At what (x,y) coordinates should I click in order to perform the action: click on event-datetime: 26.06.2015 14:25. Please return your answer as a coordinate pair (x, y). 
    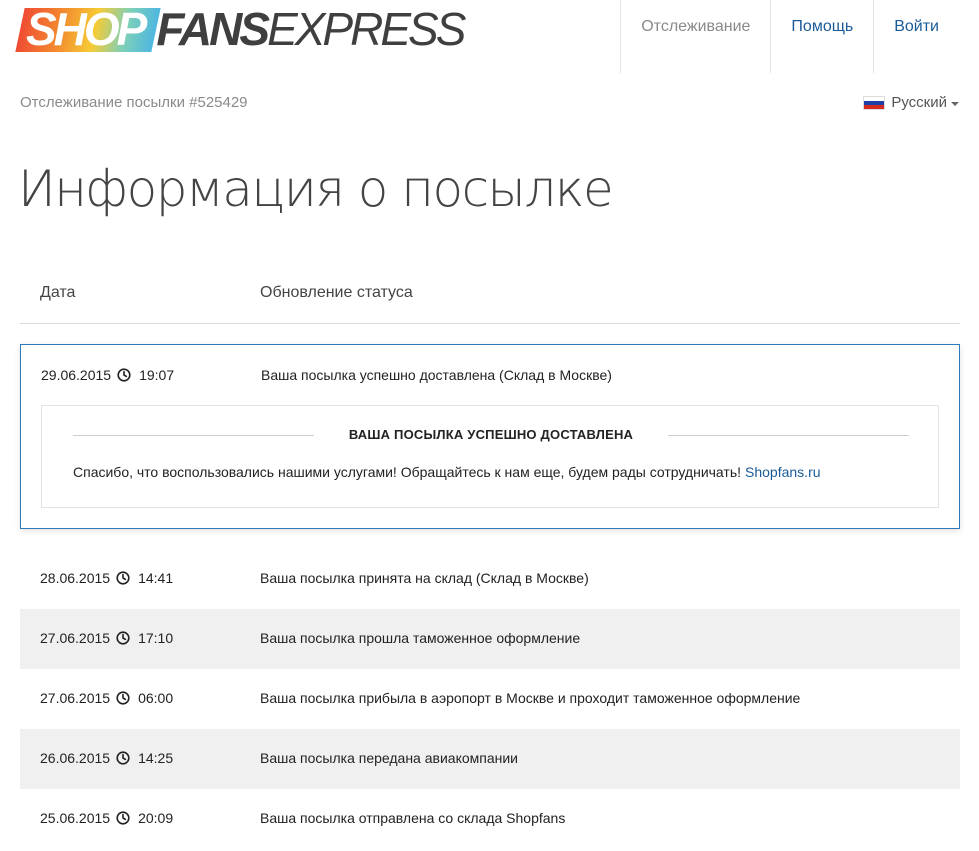
    Looking at the image, I should click on (106, 758).